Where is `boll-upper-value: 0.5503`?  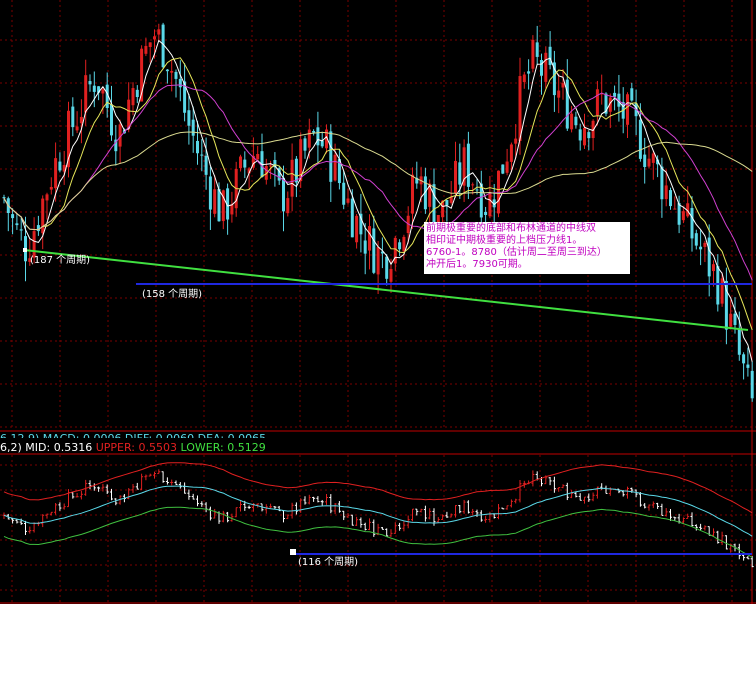
boll-upper-value: 0.5503 is located at coordinates (157, 447).